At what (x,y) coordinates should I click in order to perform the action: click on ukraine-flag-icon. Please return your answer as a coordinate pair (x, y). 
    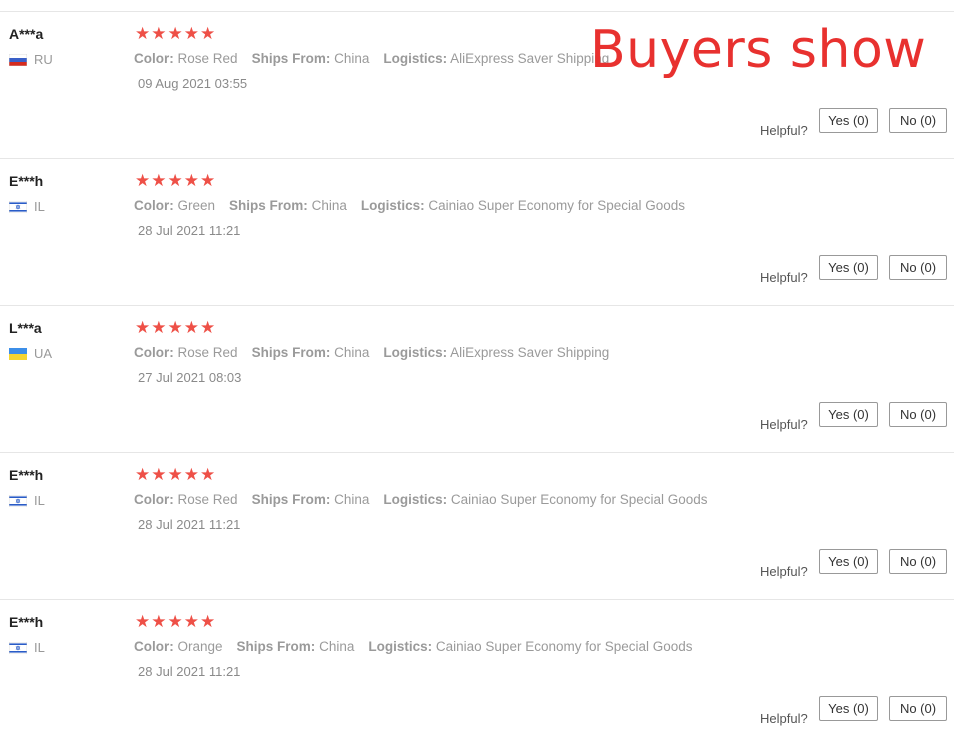
    Looking at the image, I should click on (18, 353).